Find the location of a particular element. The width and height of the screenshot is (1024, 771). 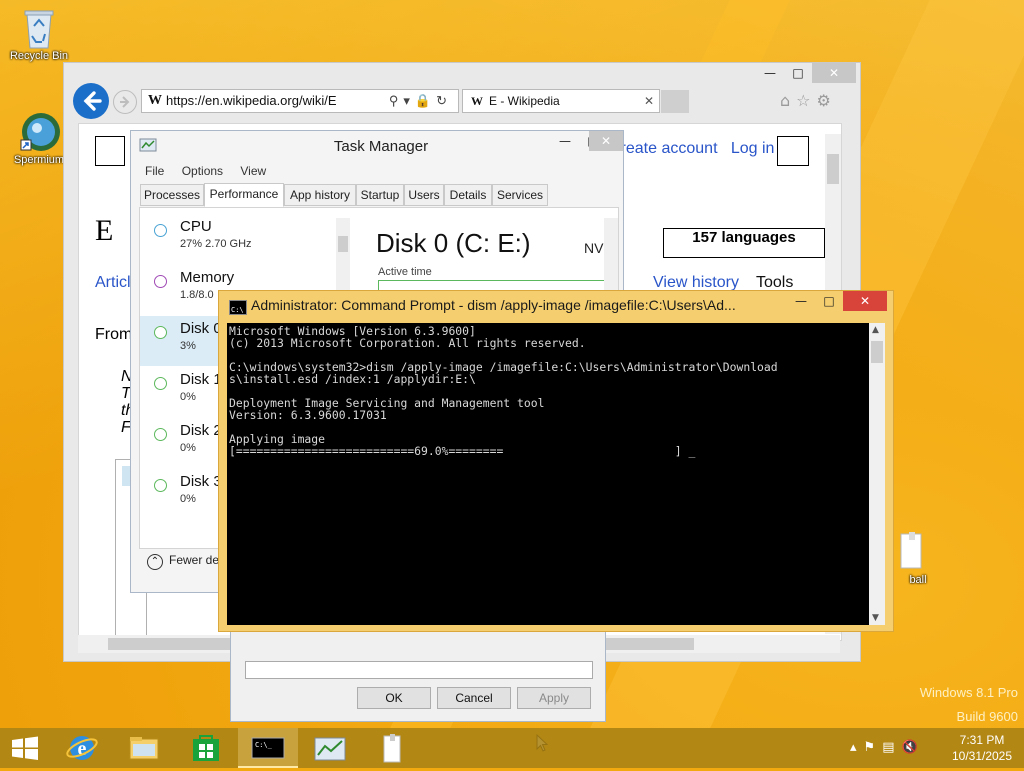

desktop-icon-recycle-bin: Recycle Bin is located at coordinates (39, 34).